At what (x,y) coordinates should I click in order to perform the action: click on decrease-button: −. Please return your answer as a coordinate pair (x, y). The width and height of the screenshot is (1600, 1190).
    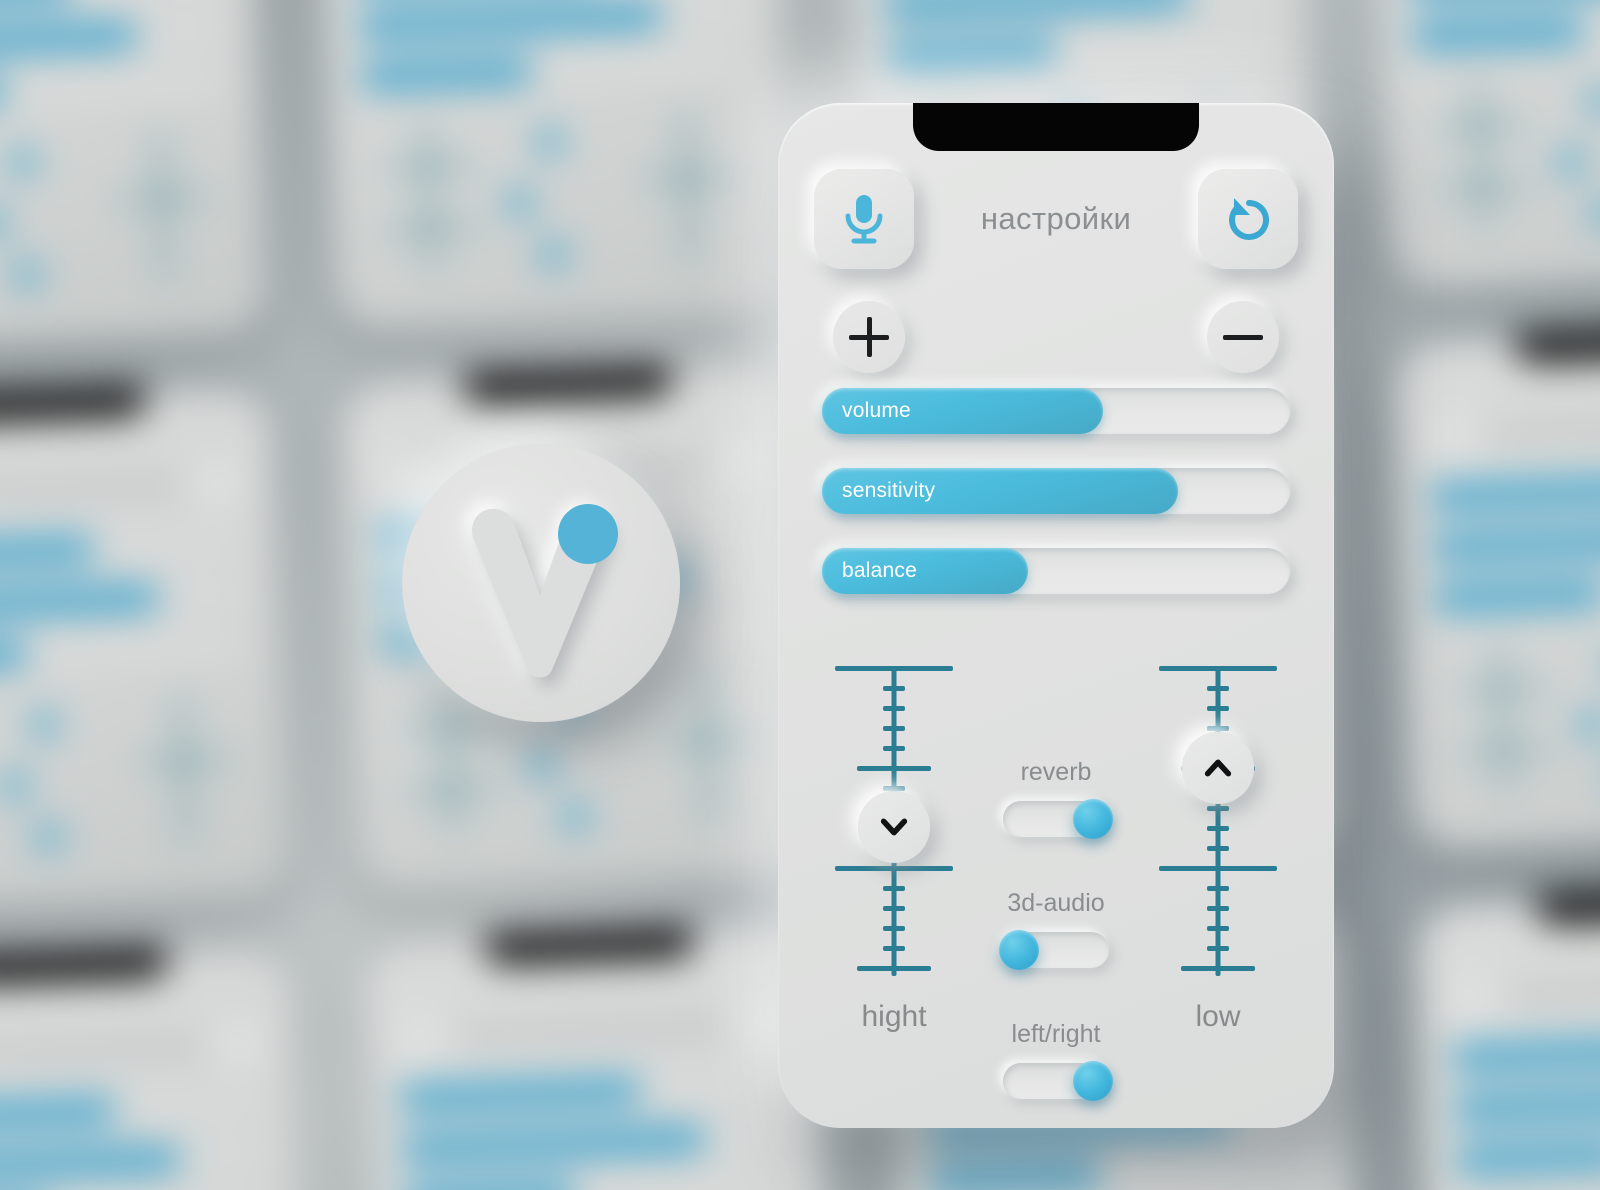
    Looking at the image, I should click on (1243, 337).